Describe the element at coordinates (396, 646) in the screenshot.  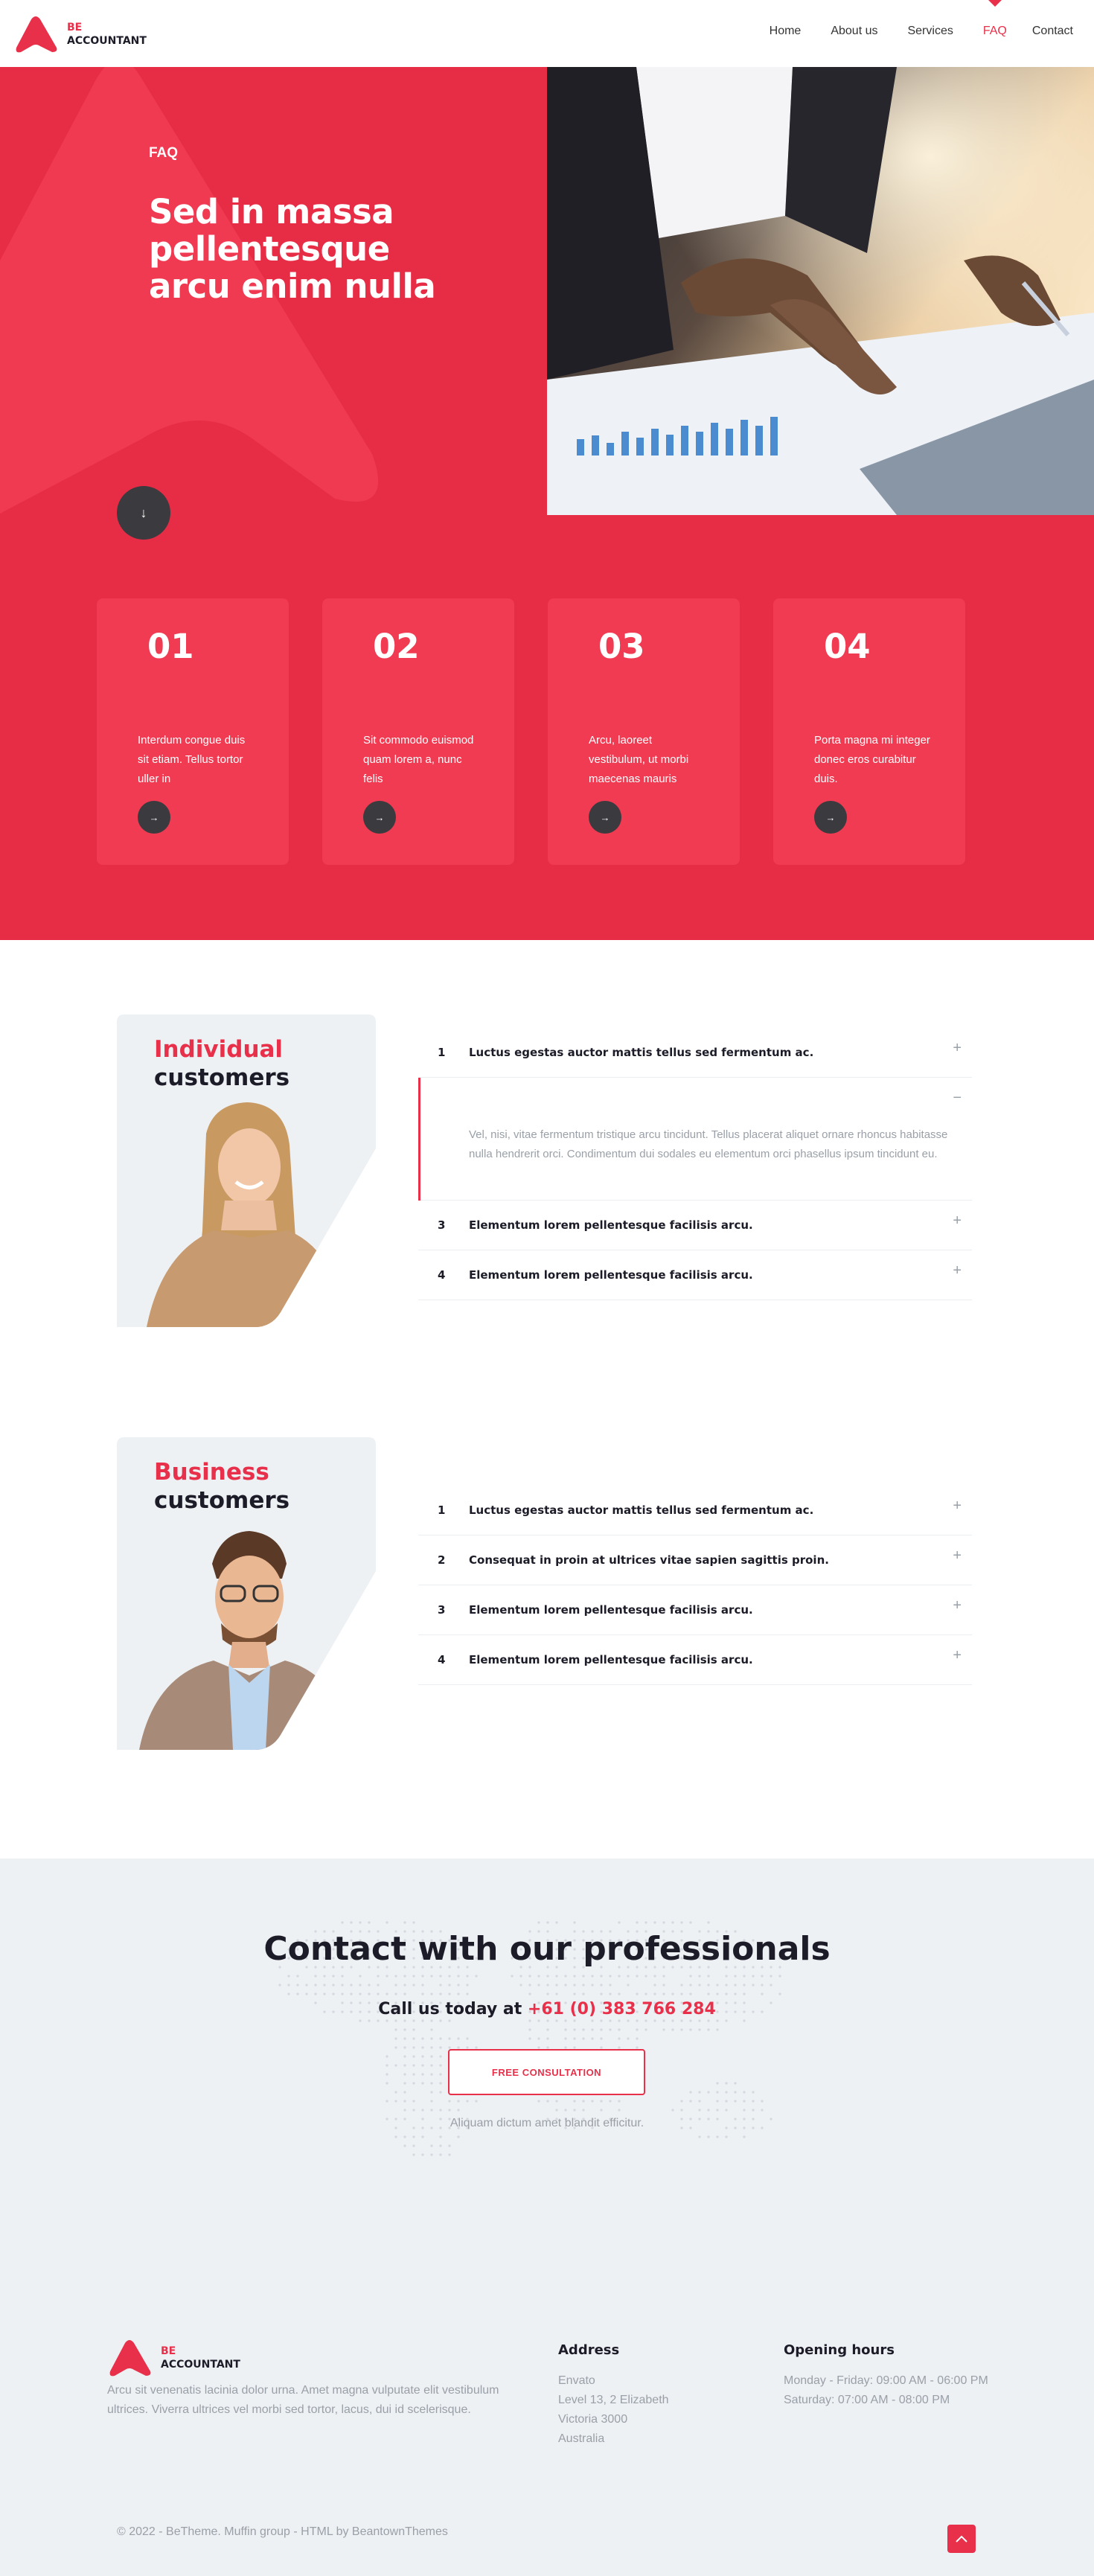
I see `card-number: 02` at that location.